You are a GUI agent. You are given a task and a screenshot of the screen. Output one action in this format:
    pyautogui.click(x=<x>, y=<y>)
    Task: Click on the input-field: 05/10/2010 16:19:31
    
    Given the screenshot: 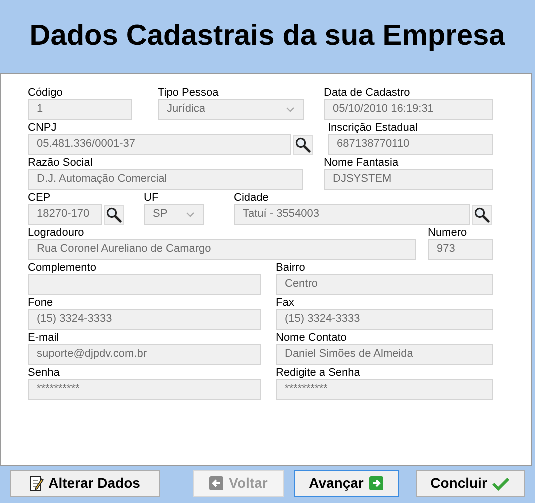 What is the action you would take?
    pyautogui.click(x=408, y=109)
    